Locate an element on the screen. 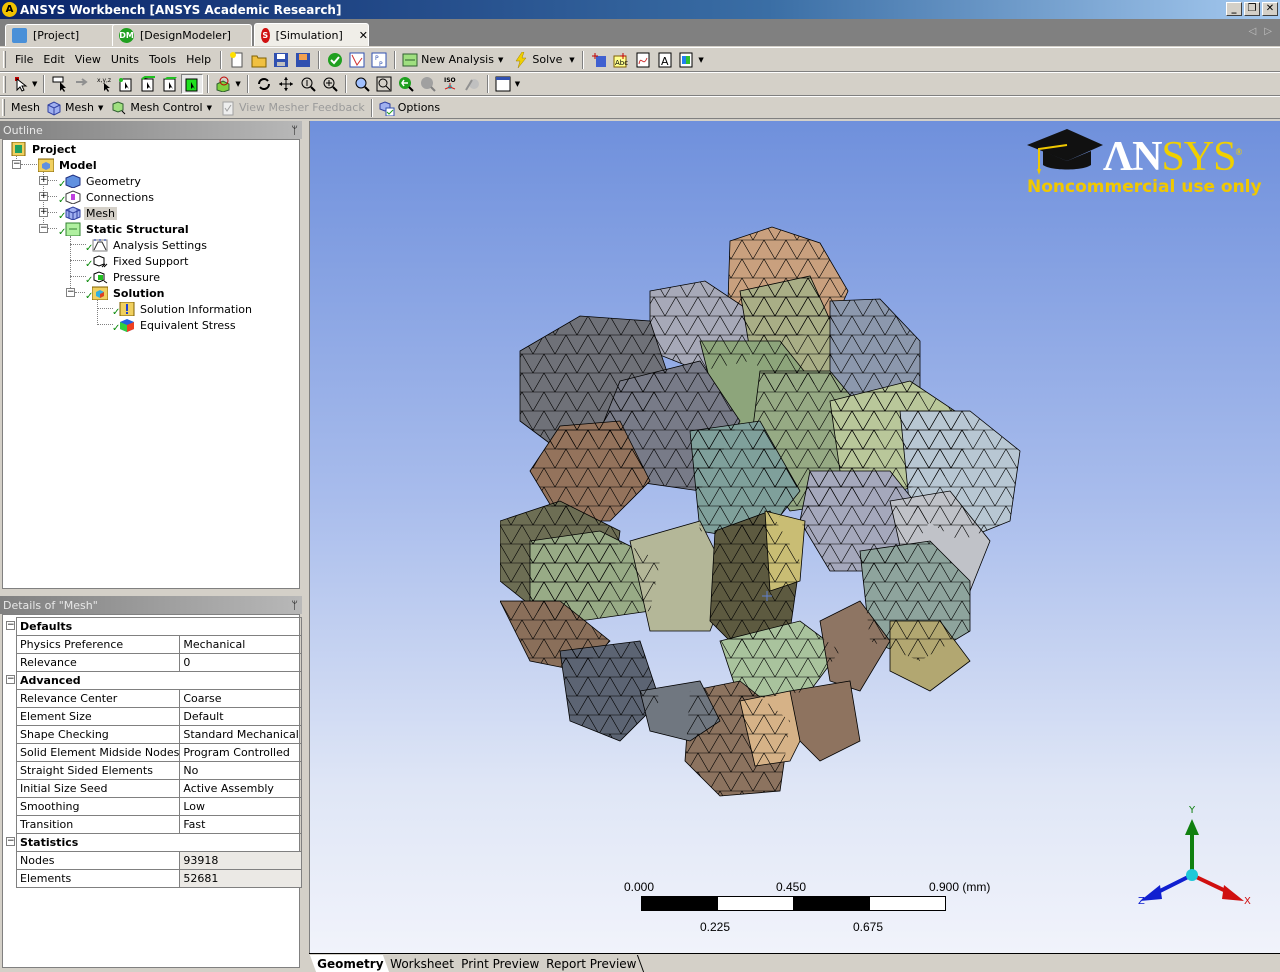 The height and width of the screenshot is (972, 1280). group-defaults: Defaults is located at coordinates (159, 626).